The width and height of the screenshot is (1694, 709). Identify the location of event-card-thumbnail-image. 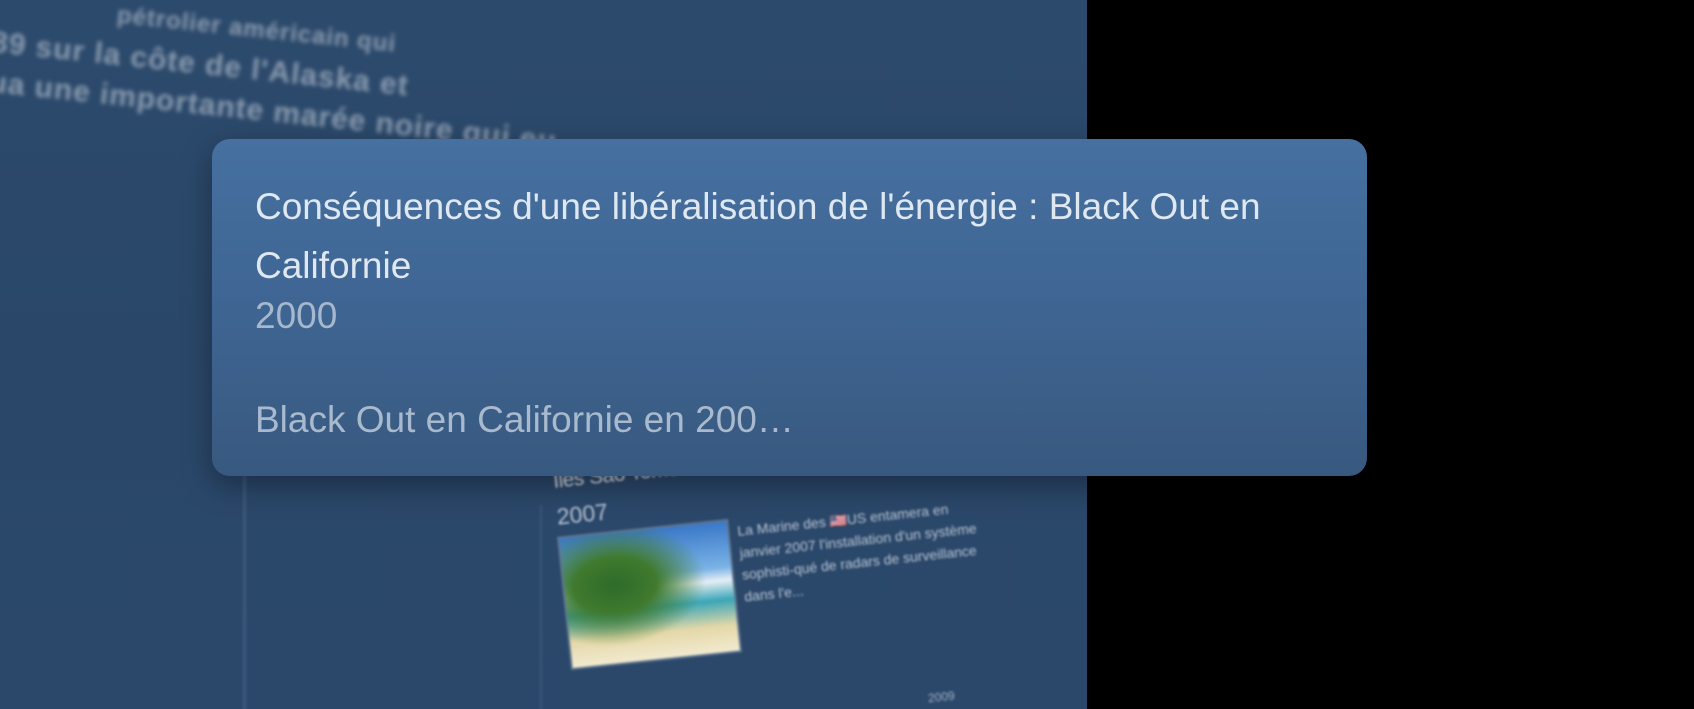
(649, 594).